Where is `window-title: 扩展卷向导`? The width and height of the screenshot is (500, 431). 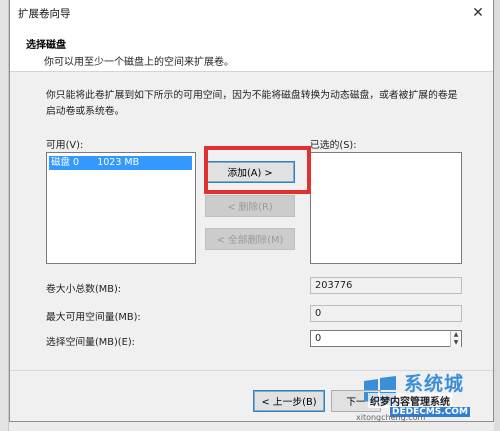 window-title: 扩展卷向导 is located at coordinates (44, 14).